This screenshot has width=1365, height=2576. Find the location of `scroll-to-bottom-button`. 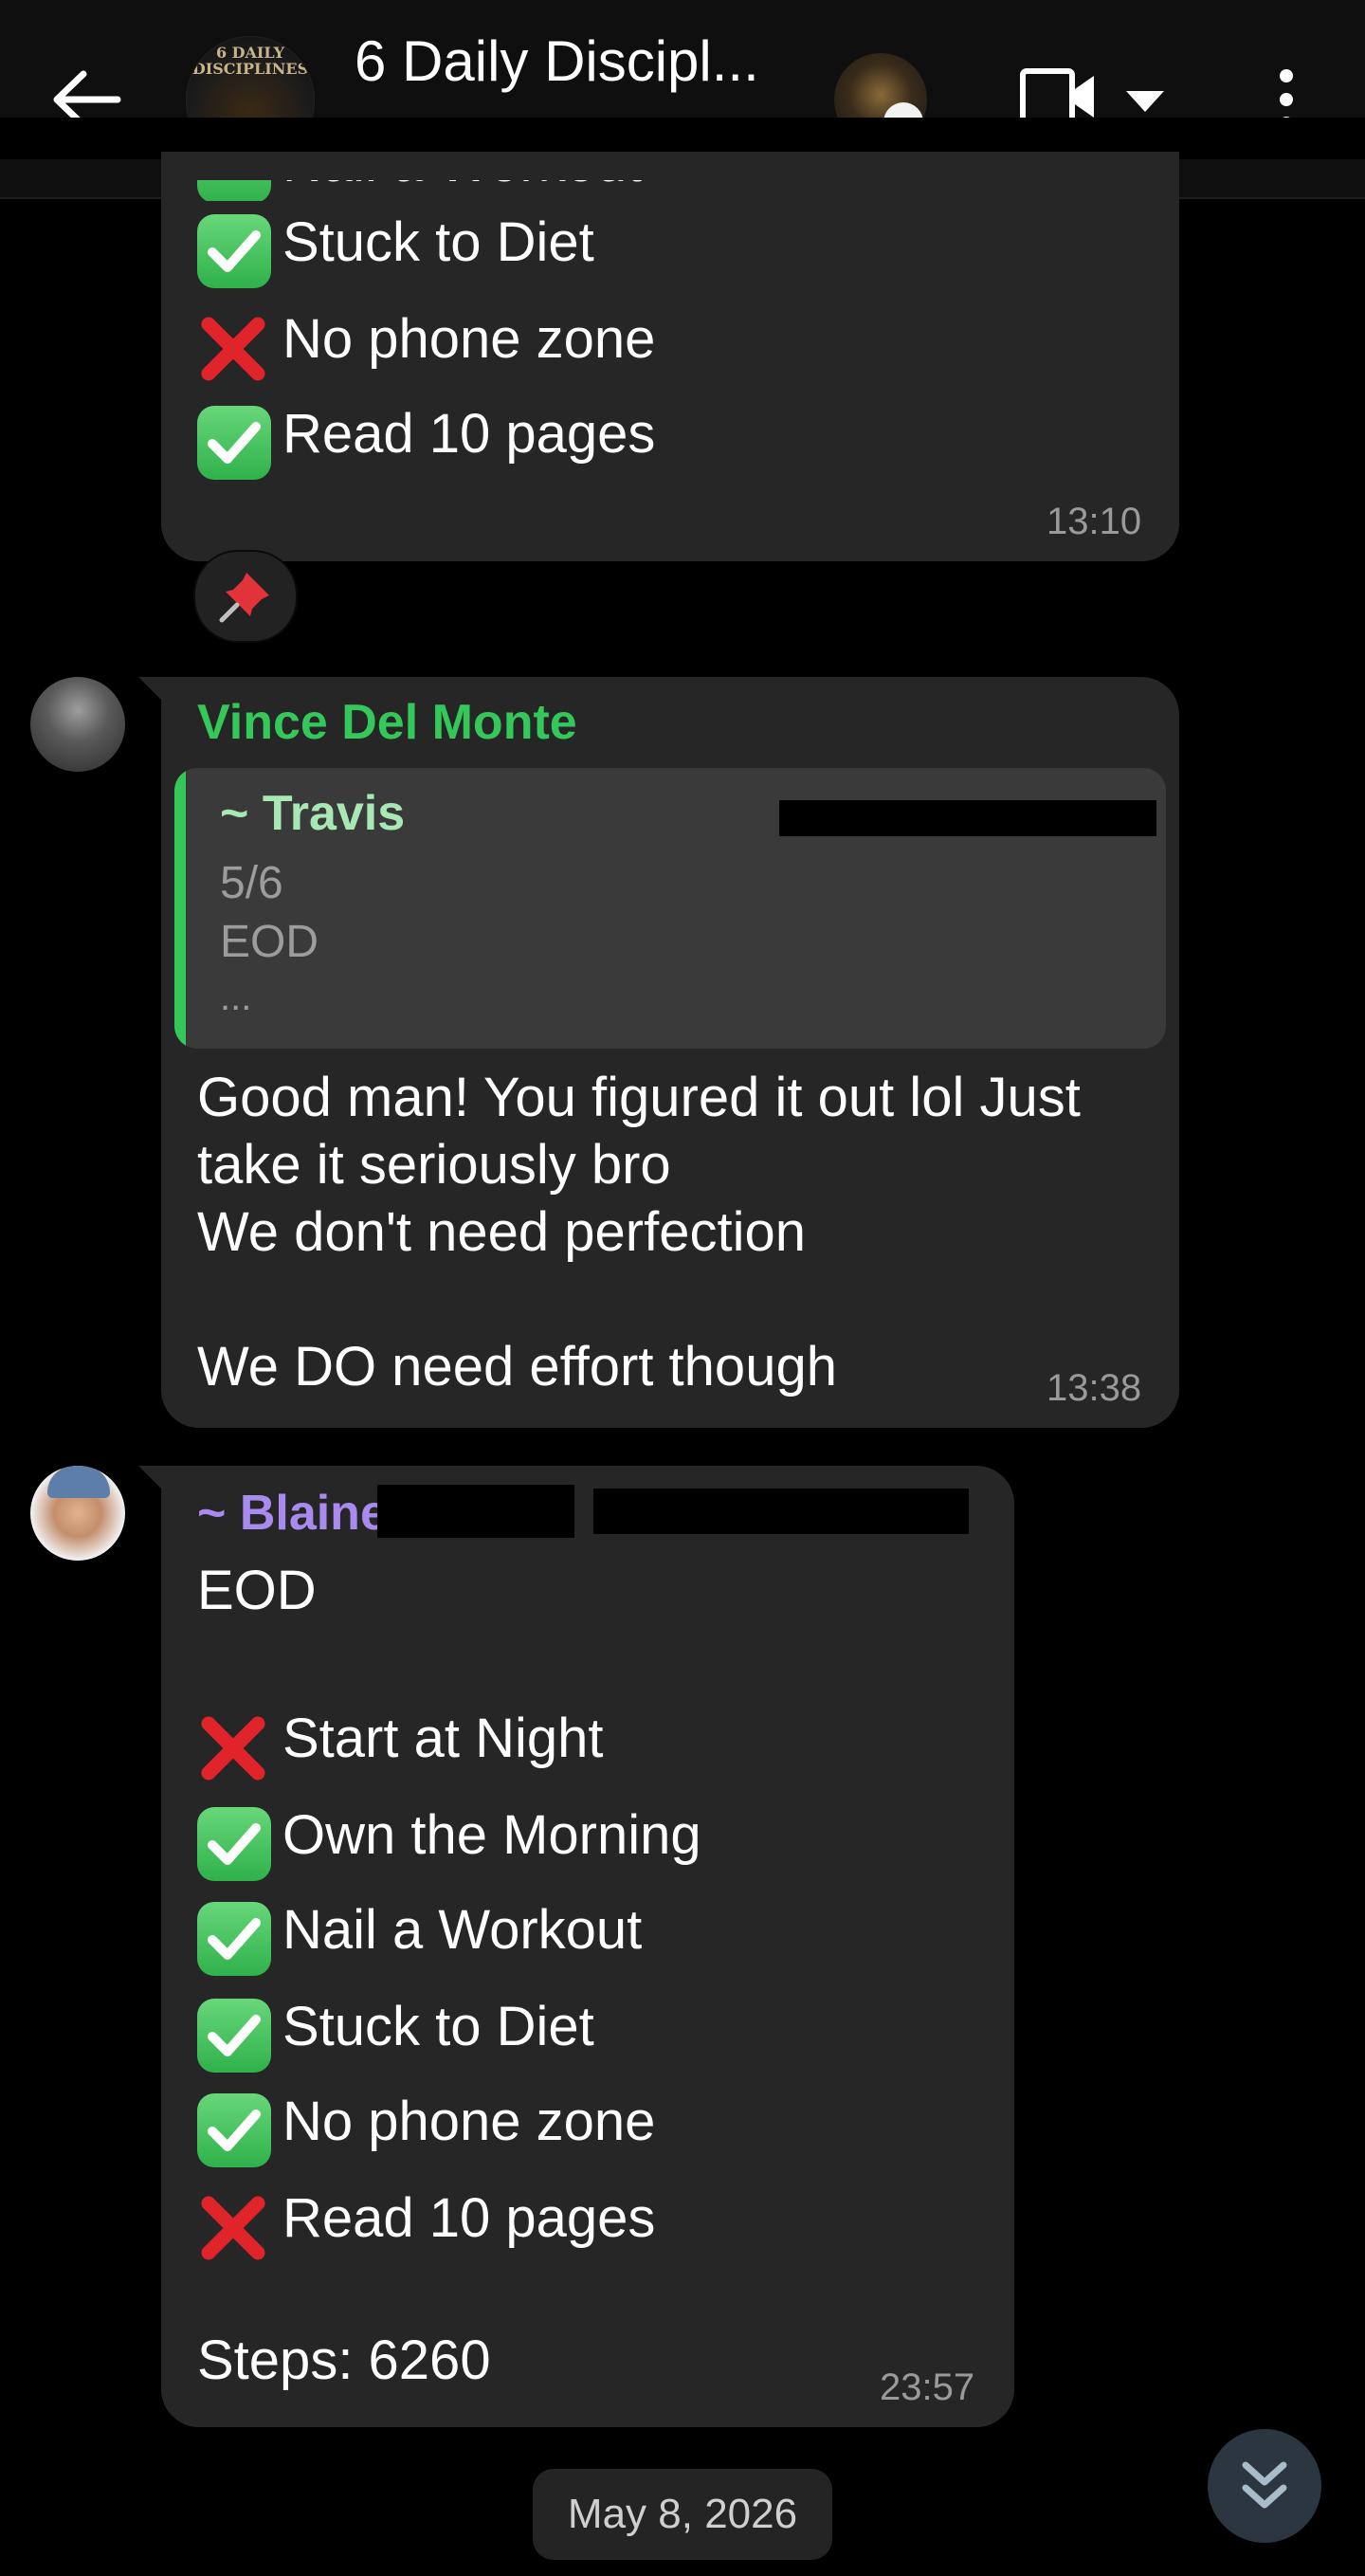

scroll-to-bottom-button is located at coordinates (1264, 2486).